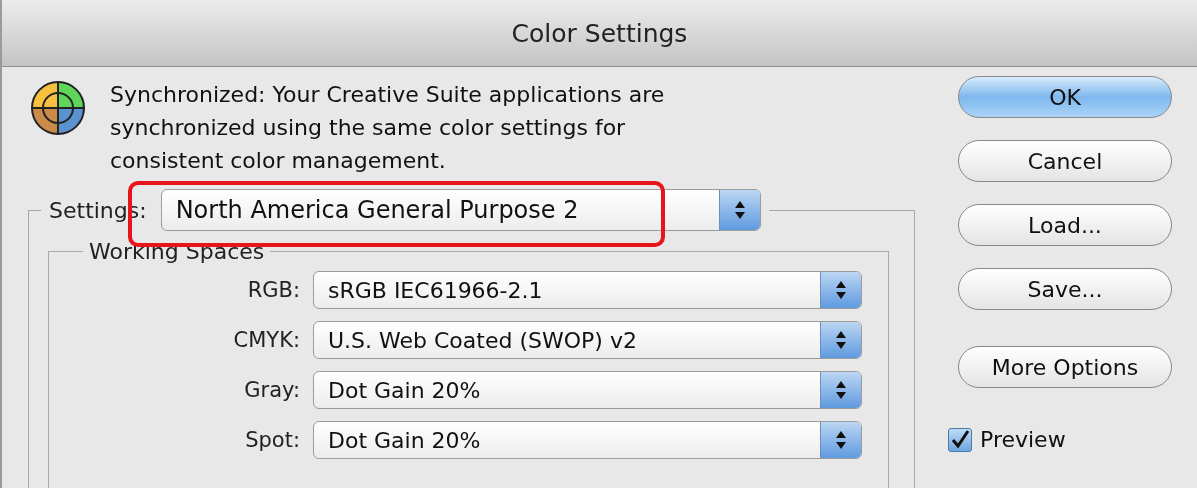 Image resolution: width=1197 pixels, height=488 pixels. I want to click on profile-dropdown: sRGB IEC61966-2.1, so click(587, 290).